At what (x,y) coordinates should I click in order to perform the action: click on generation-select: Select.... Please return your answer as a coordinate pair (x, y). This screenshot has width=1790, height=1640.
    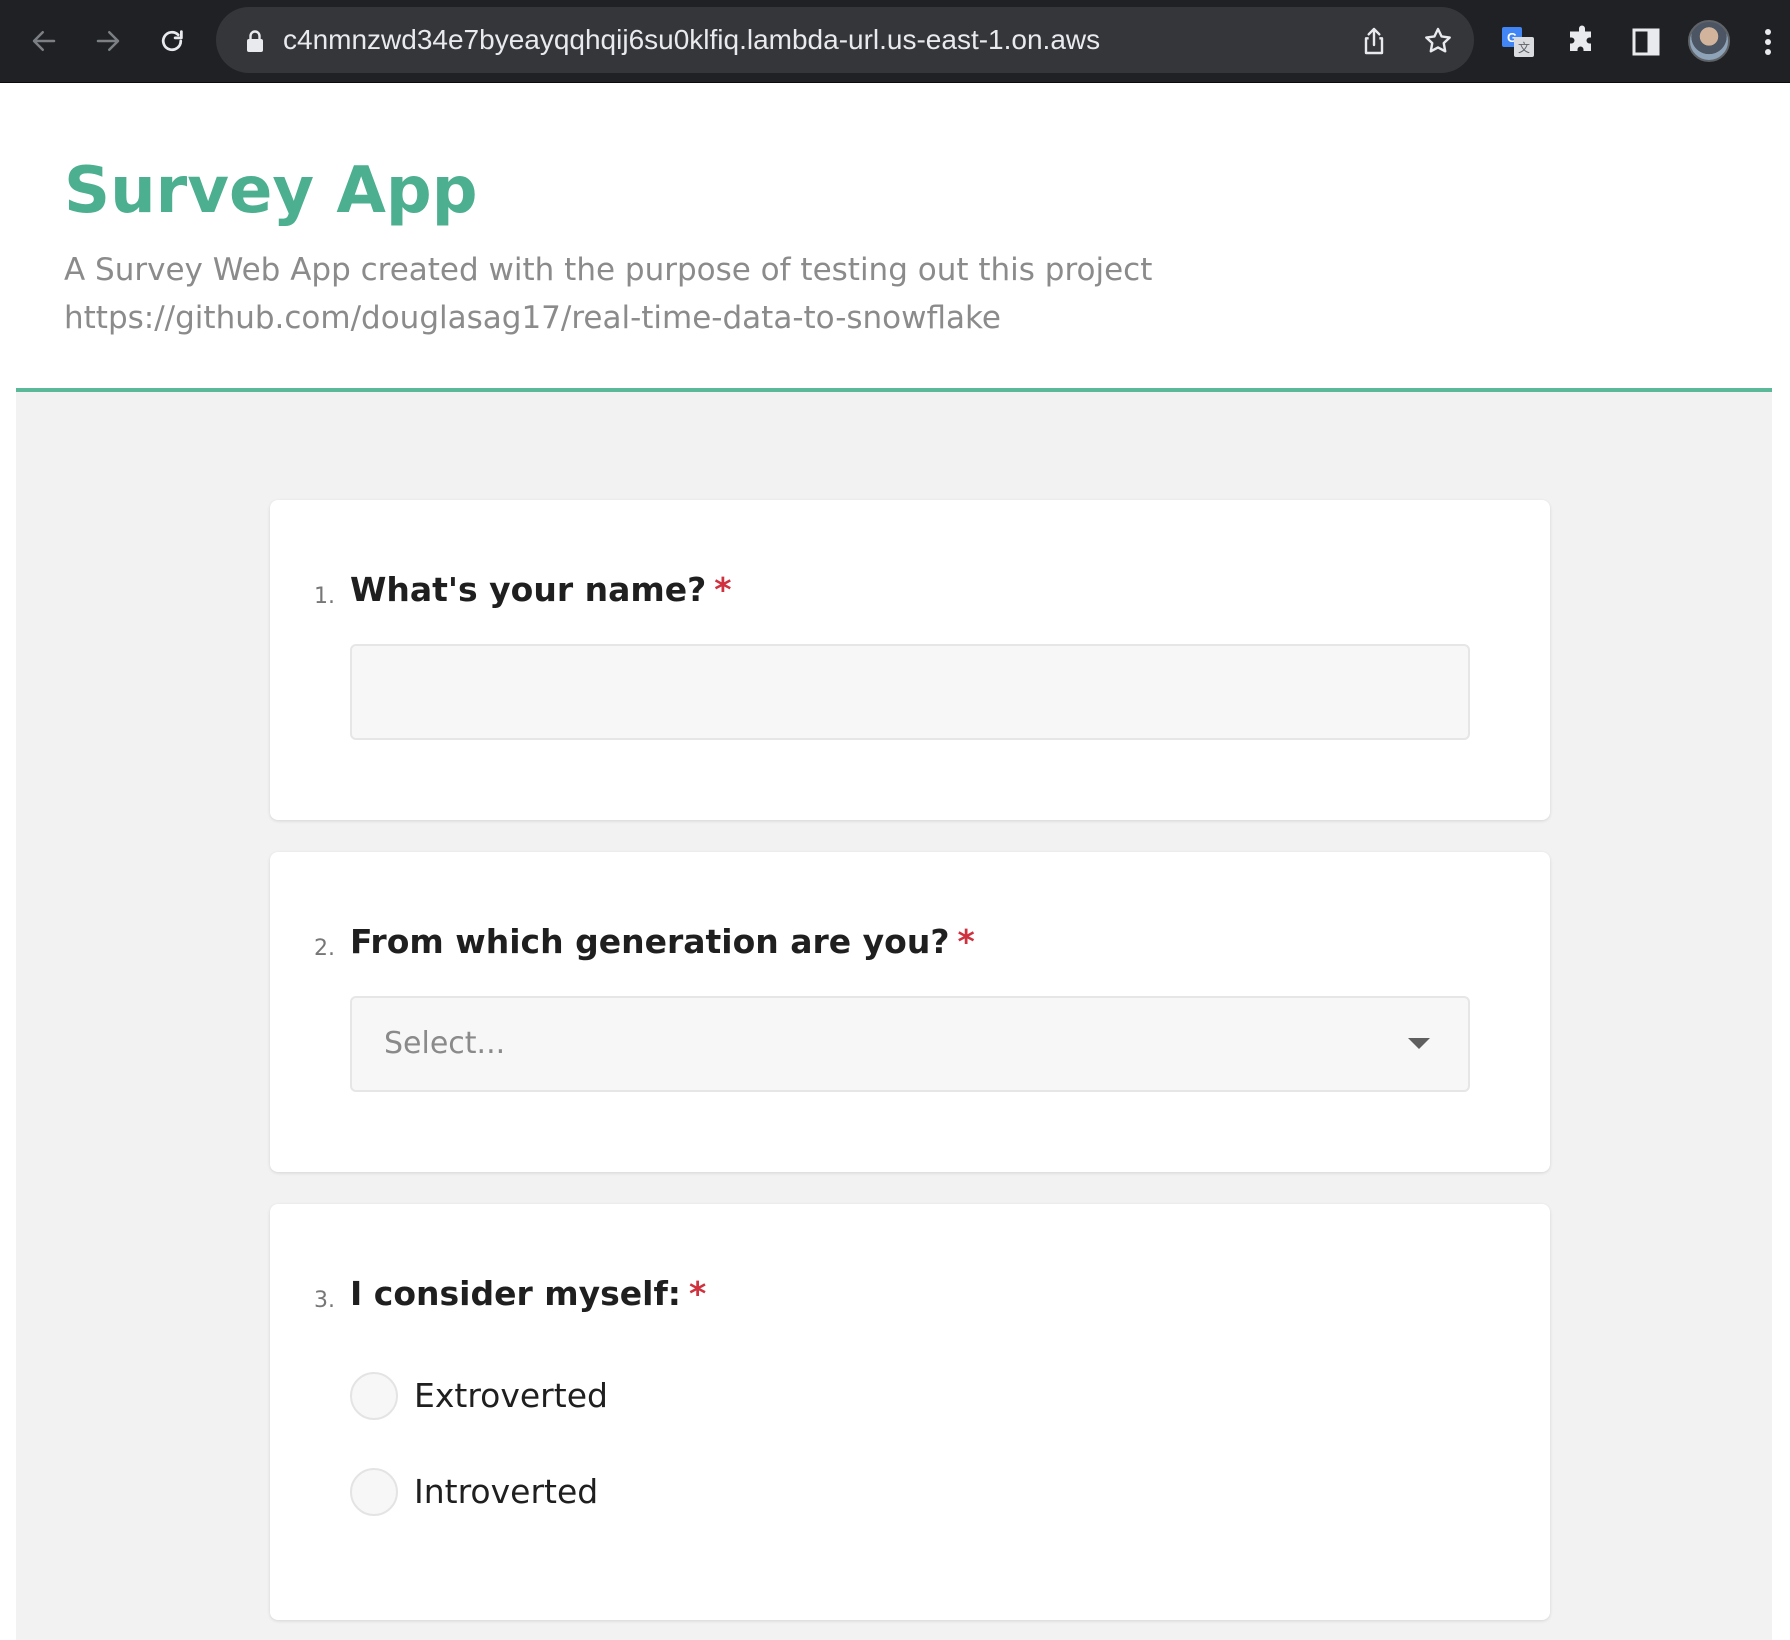
    Looking at the image, I should click on (910, 1044).